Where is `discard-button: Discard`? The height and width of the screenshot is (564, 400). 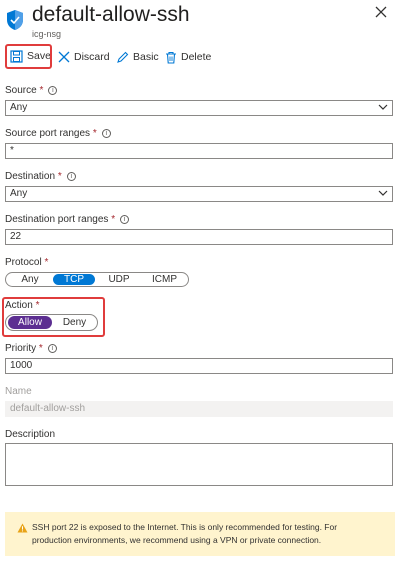 discard-button: Discard is located at coordinates (84, 57).